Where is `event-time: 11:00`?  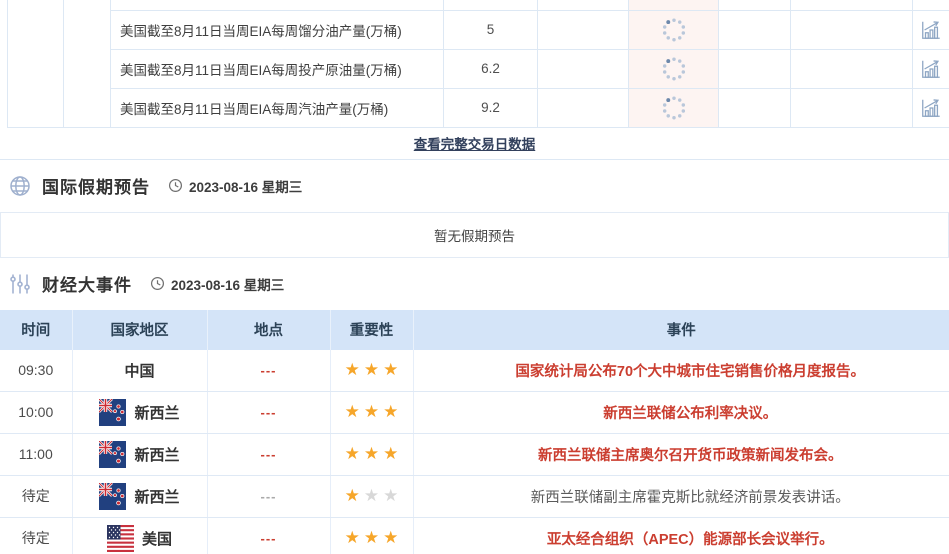
event-time: 11:00 is located at coordinates (36, 454).